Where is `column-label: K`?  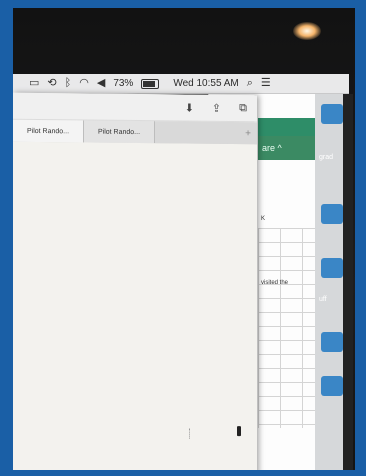
column-label: K is located at coordinates (263, 219).